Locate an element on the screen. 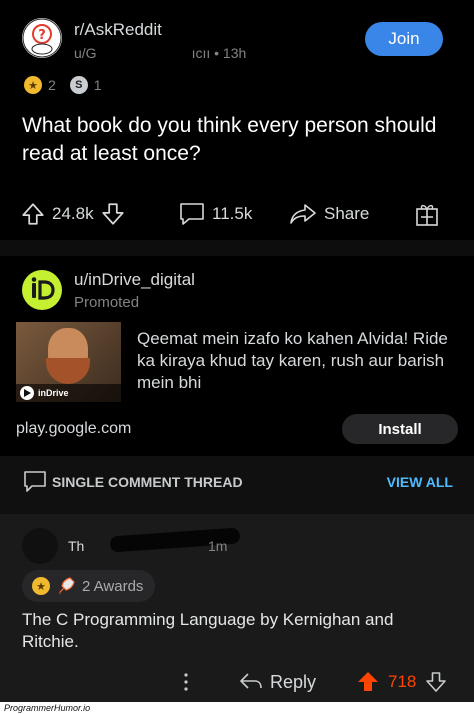 The width and height of the screenshot is (474, 714). watermark-text: ProgrammerHumor.io is located at coordinates (47, 708).